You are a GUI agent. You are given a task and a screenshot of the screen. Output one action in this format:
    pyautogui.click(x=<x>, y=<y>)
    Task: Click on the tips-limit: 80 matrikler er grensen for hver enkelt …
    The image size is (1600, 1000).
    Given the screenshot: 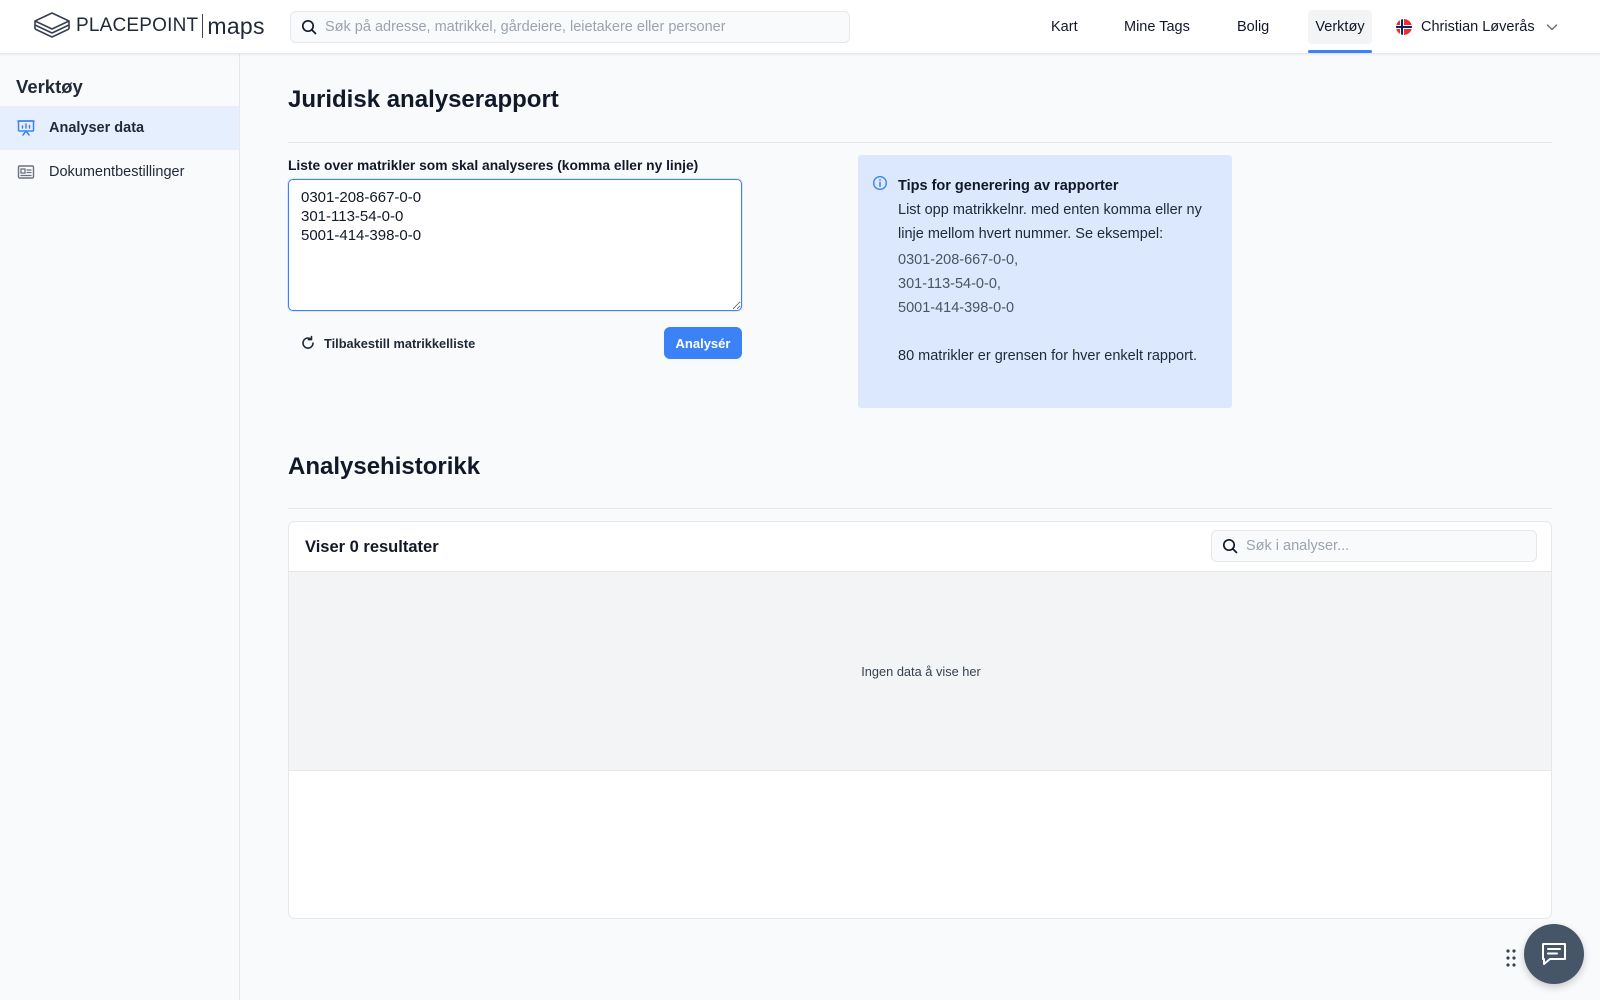 What is the action you would take?
    pyautogui.click(x=1047, y=356)
    